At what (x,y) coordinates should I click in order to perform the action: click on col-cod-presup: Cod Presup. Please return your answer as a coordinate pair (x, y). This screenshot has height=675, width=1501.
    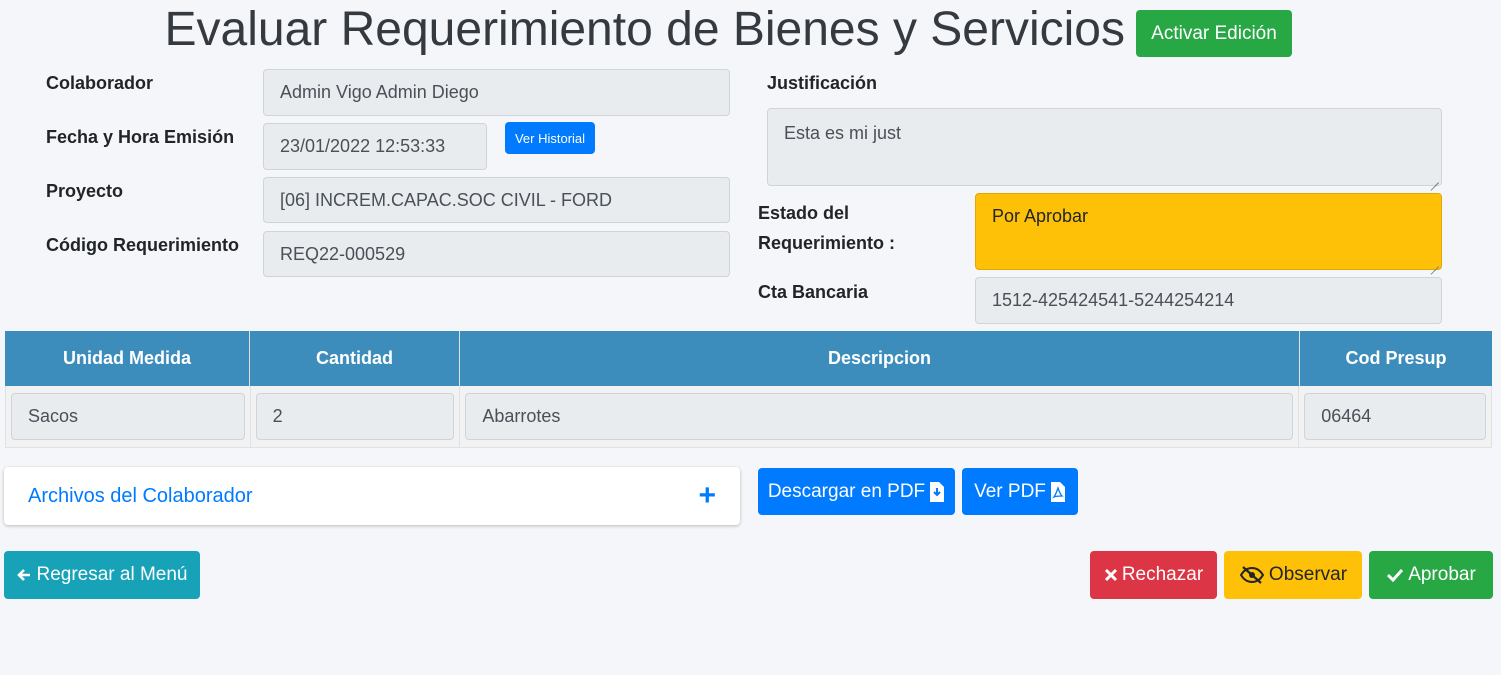
    Looking at the image, I should click on (1396, 358).